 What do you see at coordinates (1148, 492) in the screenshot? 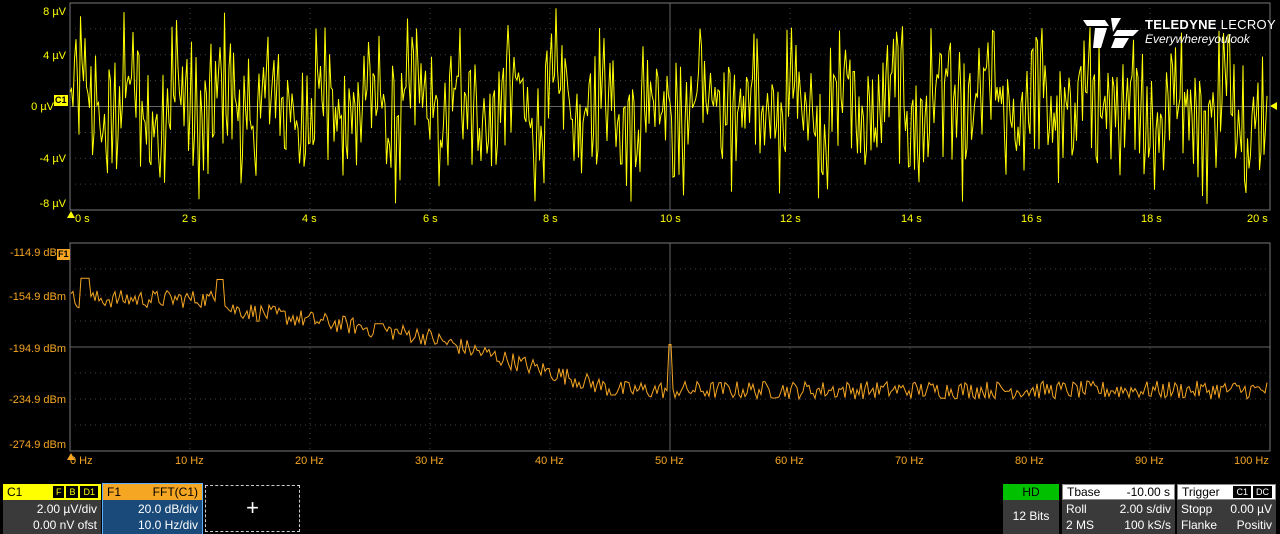
I see `timebase-delay: -10.00 s` at bounding box center [1148, 492].